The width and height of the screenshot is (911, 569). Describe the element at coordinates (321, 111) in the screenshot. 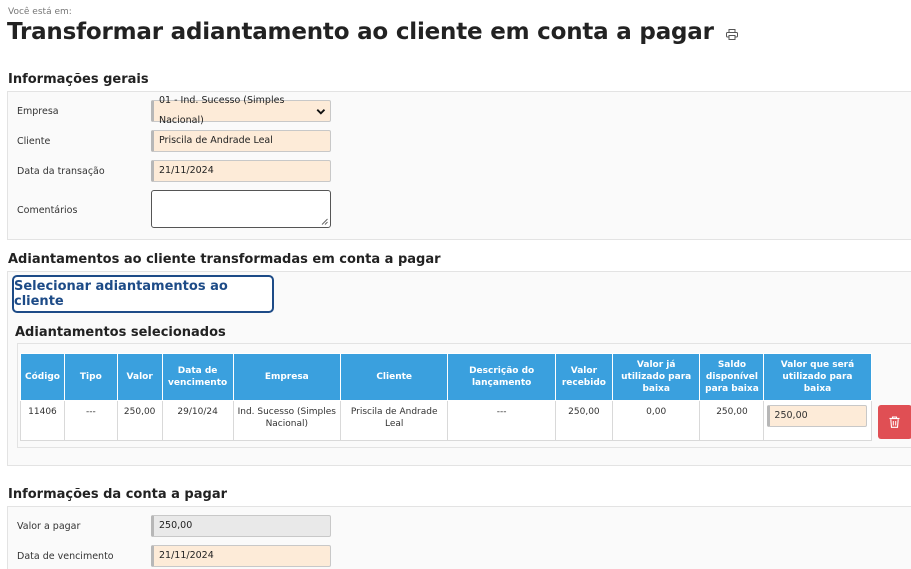

I see `chevron-down-icon` at that location.